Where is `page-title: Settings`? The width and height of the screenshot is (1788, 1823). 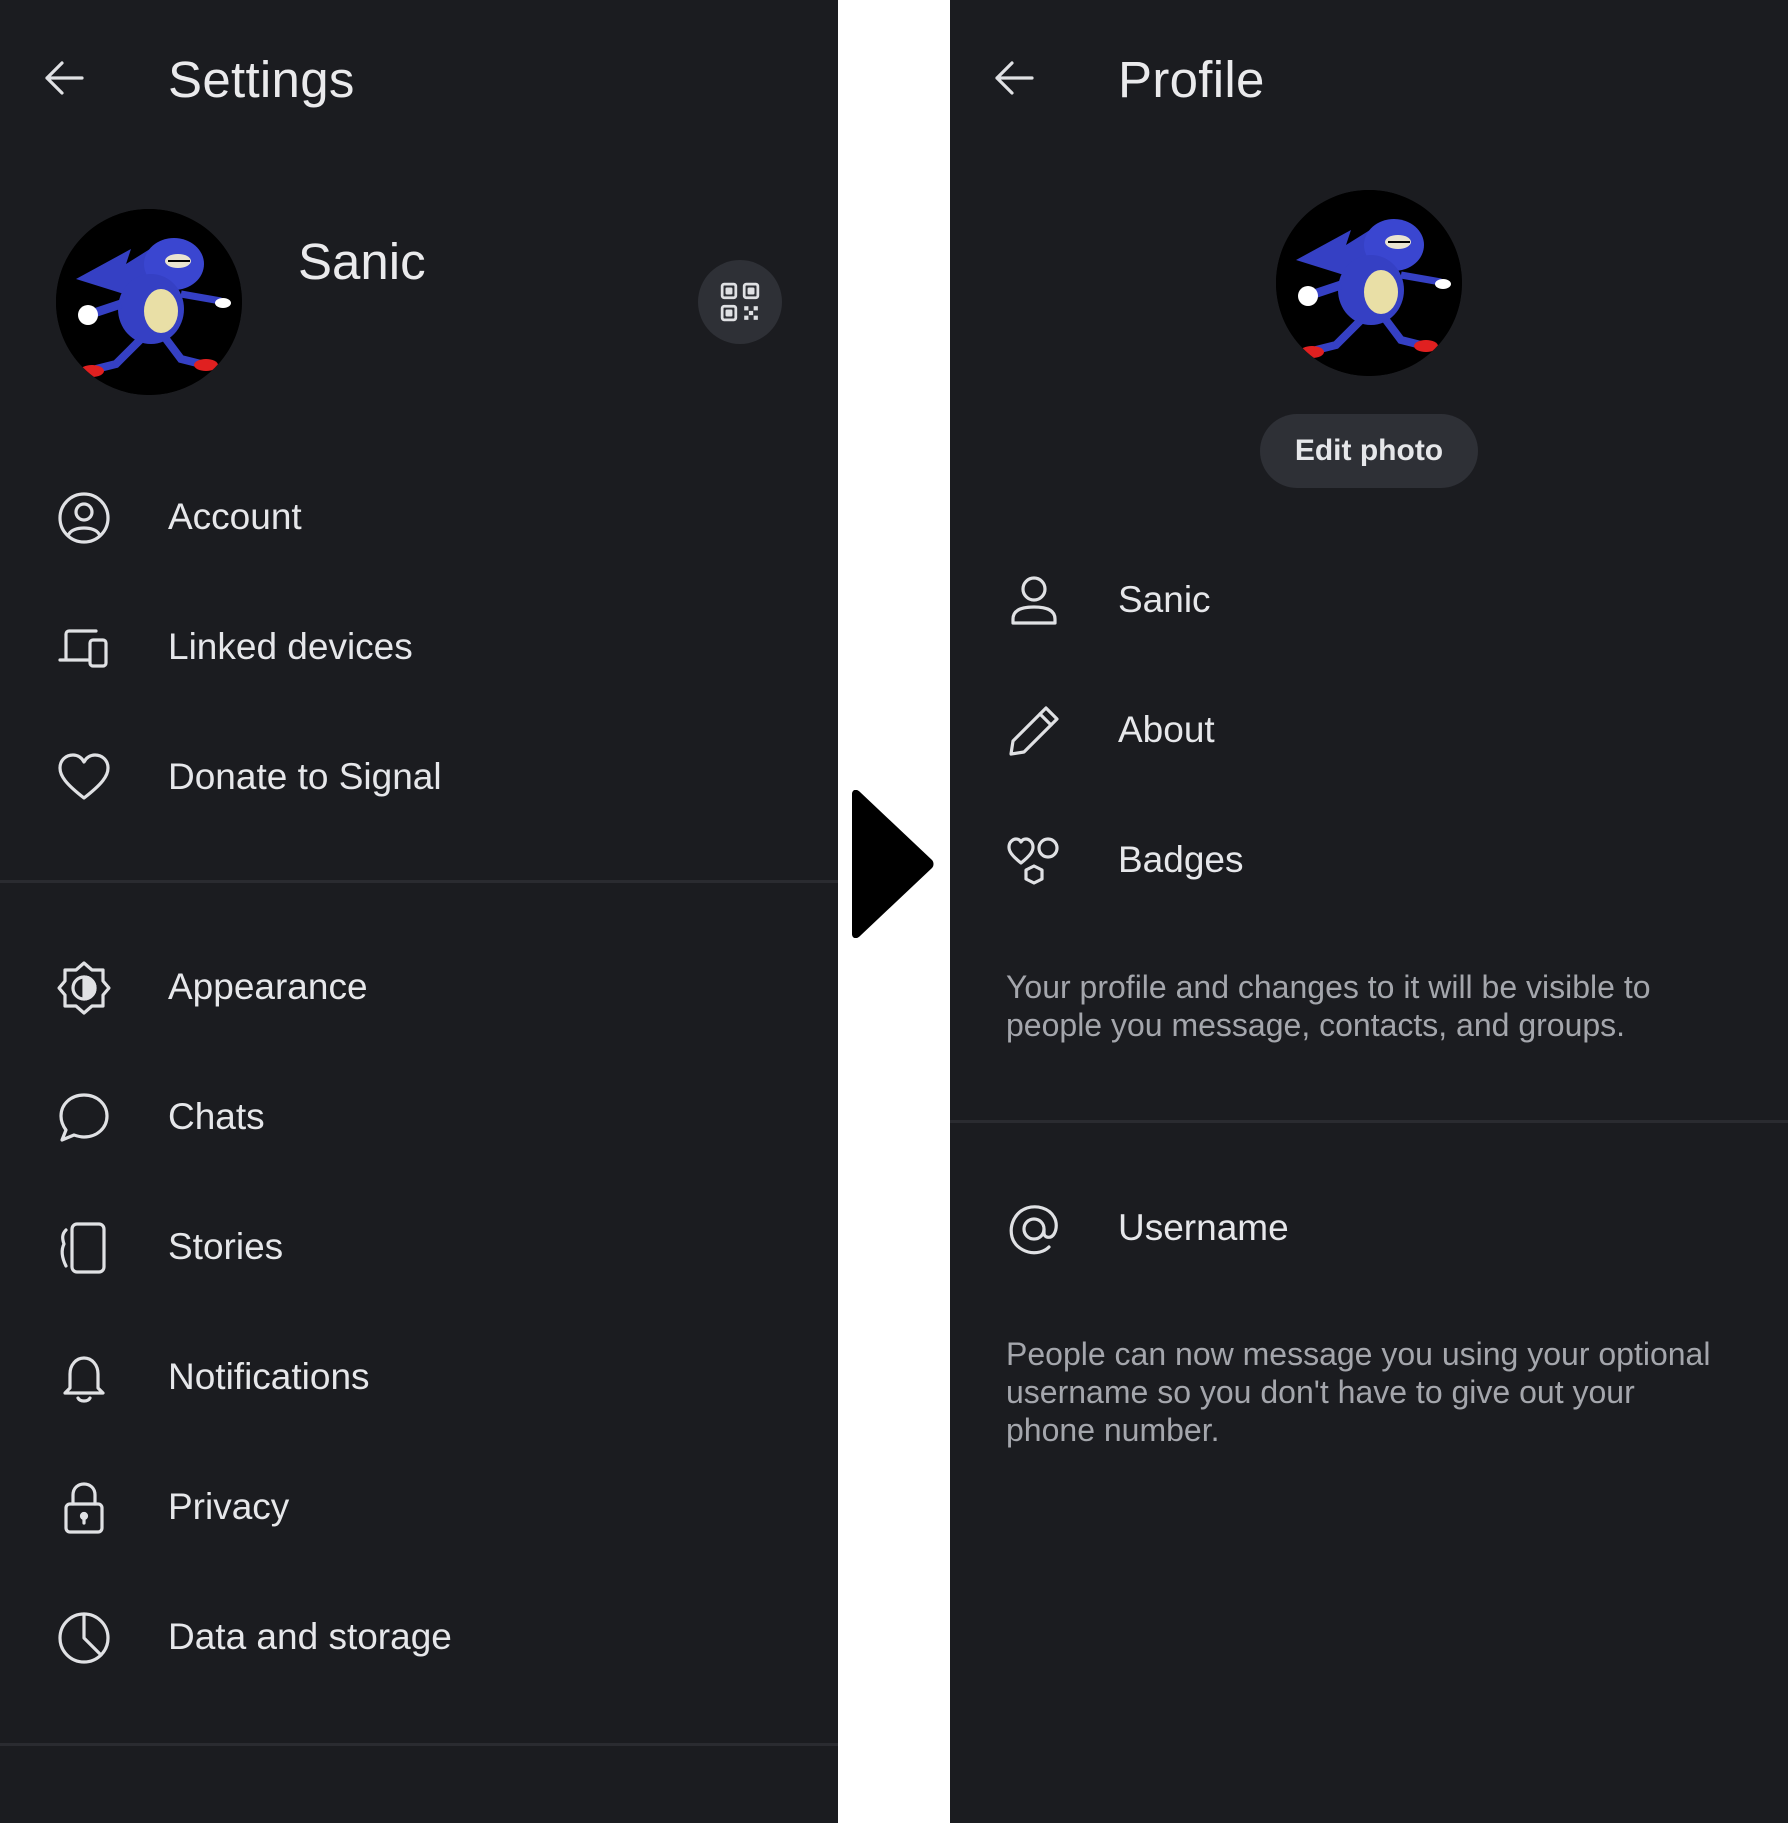
page-title: Settings is located at coordinates (261, 79).